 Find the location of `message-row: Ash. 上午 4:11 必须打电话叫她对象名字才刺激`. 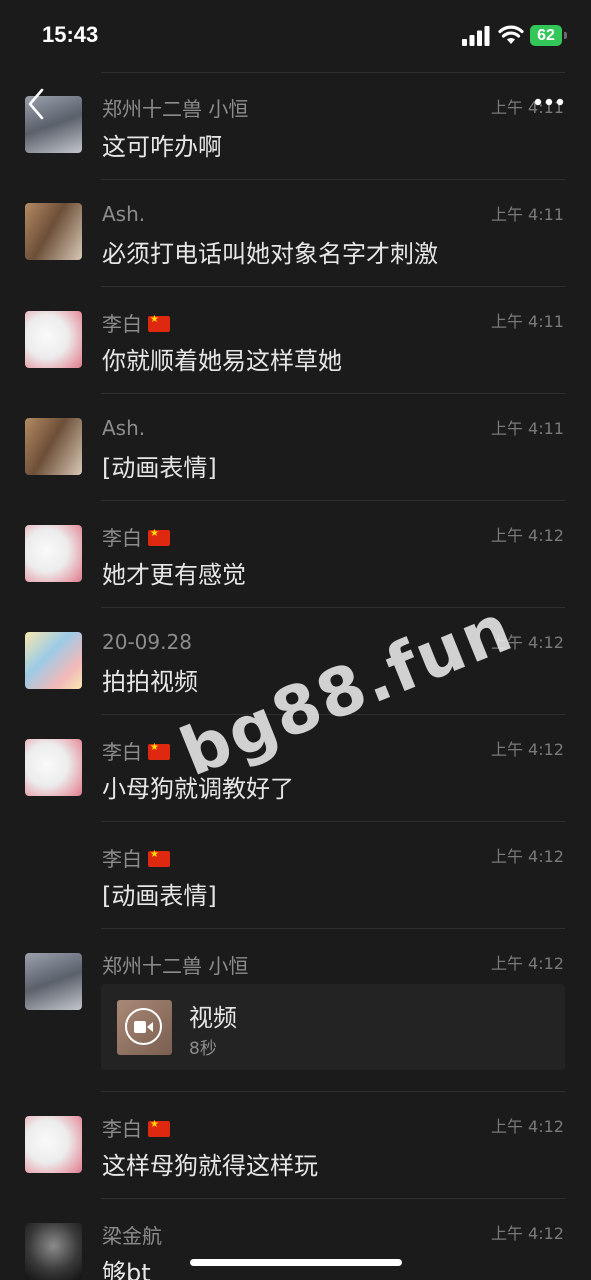

message-row: Ash. 上午 4:11 必须打电话叫她对象名字才刺激 is located at coordinates (295, 233).